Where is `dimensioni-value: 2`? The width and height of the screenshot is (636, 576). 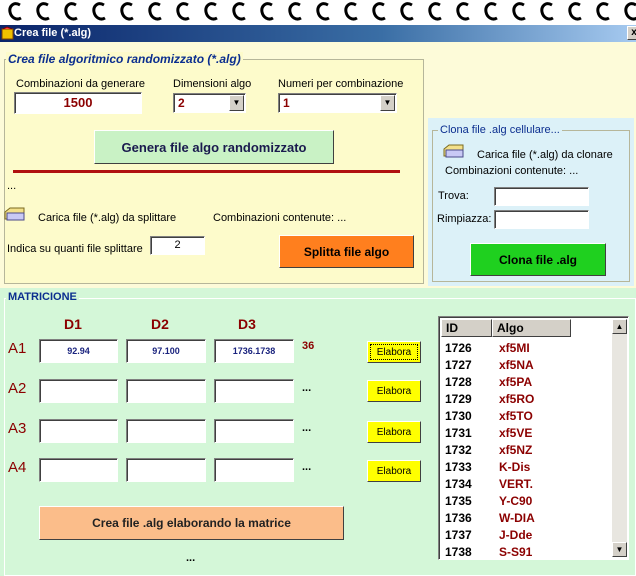 dimensioni-value: 2 is located at coordinates (181, 103).